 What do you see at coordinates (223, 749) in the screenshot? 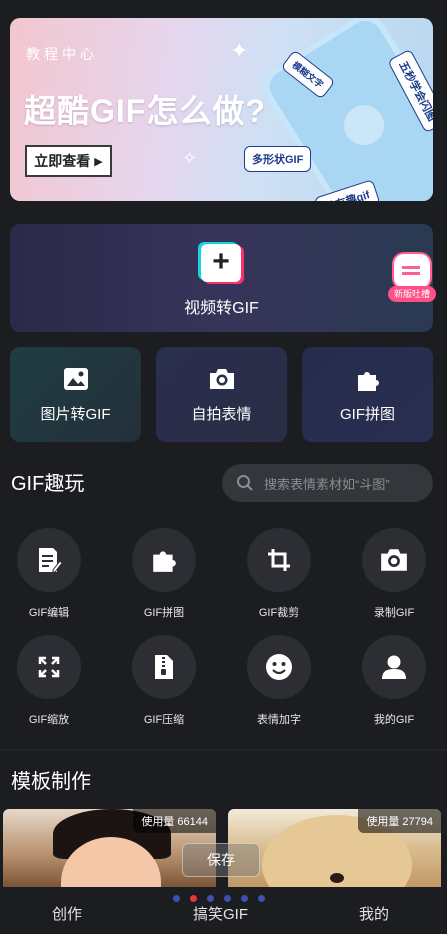
I see `section-divider` at bounding box center [223, 749].